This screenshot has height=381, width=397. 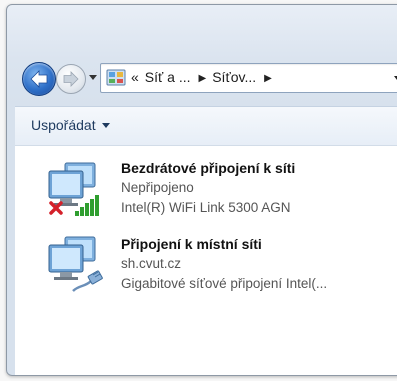 I want to click on history-dropdown-icon, so click(x=93, y=77).